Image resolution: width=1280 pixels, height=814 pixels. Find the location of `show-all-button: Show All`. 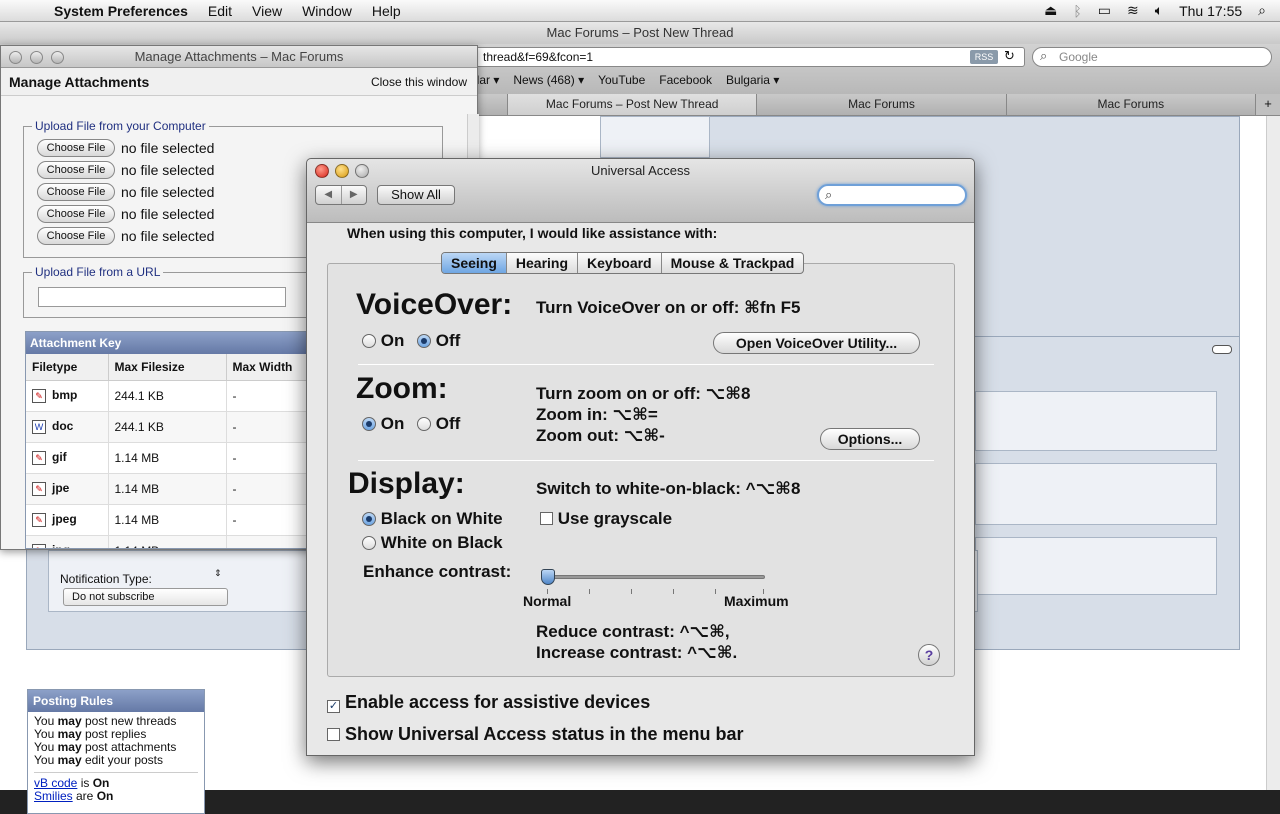

show-all-button: Show All is located at coordinates (416, 195).